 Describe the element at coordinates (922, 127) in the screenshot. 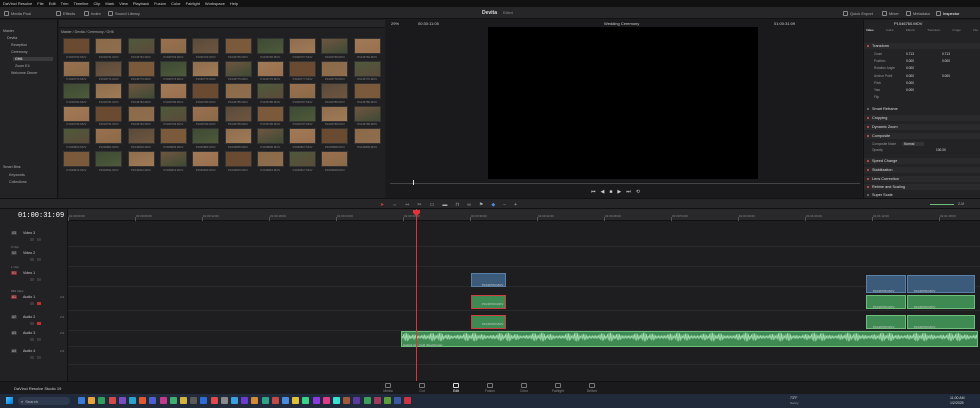

I see `inspector-section: Dynamic Zoom` at that location.